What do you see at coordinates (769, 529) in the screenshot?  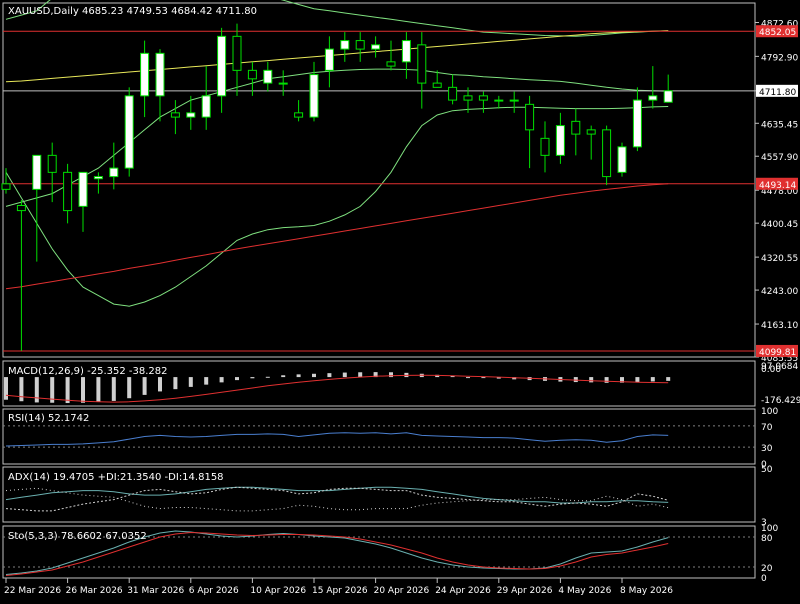 I see `stoch-tick-label: 100` at bounding box center [769, 529].